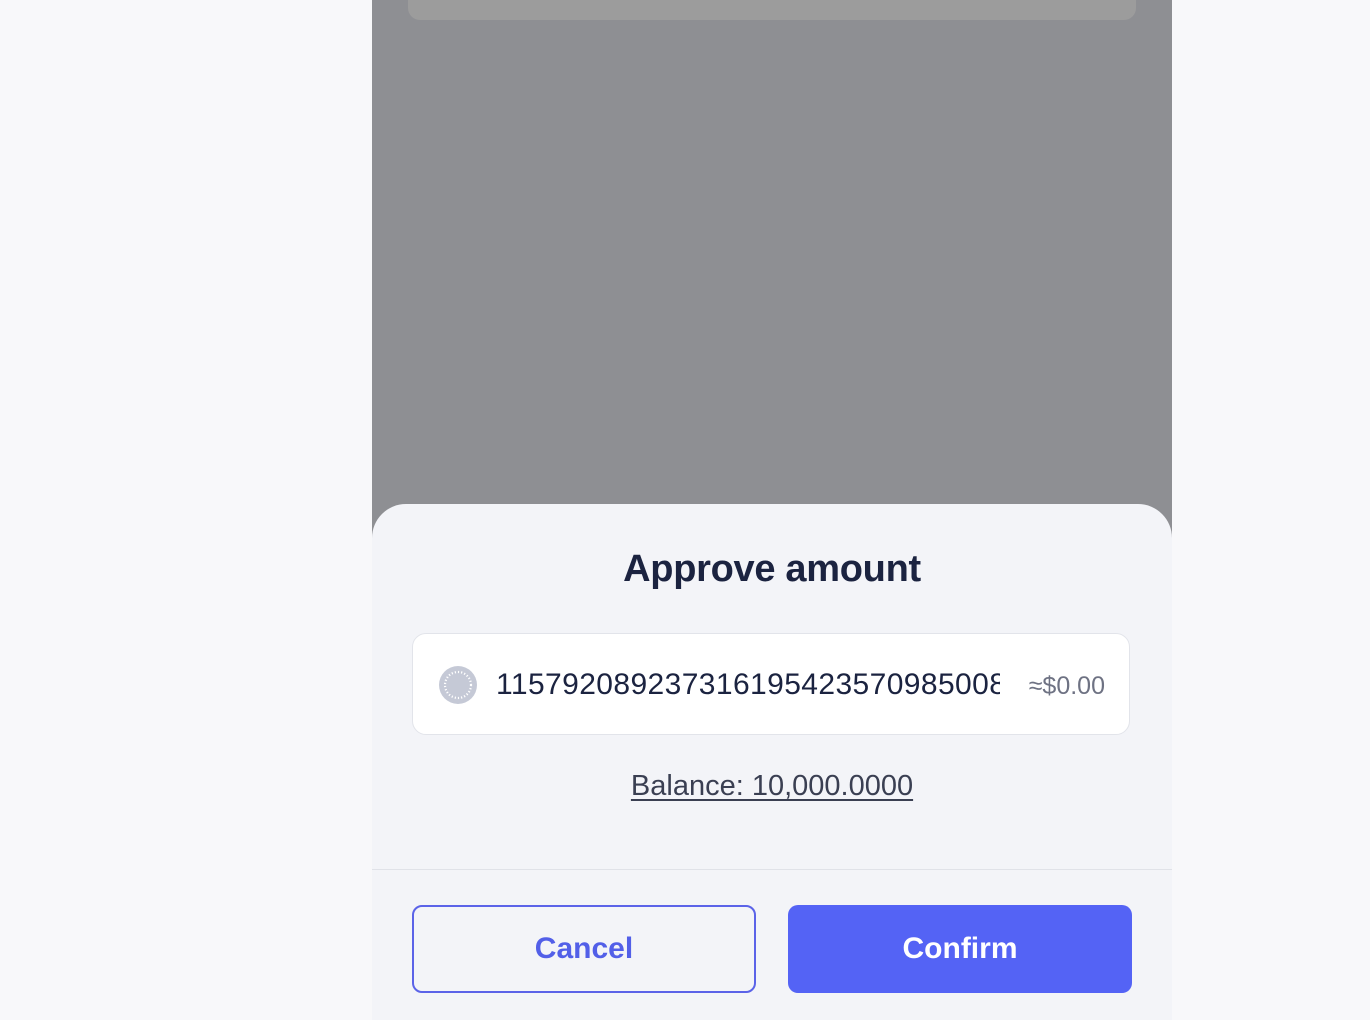 This screenshot has width=1370, height=1020. Describe the element at coordinates (1066, 686) in the screenshot. I see `usd-estimate: ≈$0.00` at that location.